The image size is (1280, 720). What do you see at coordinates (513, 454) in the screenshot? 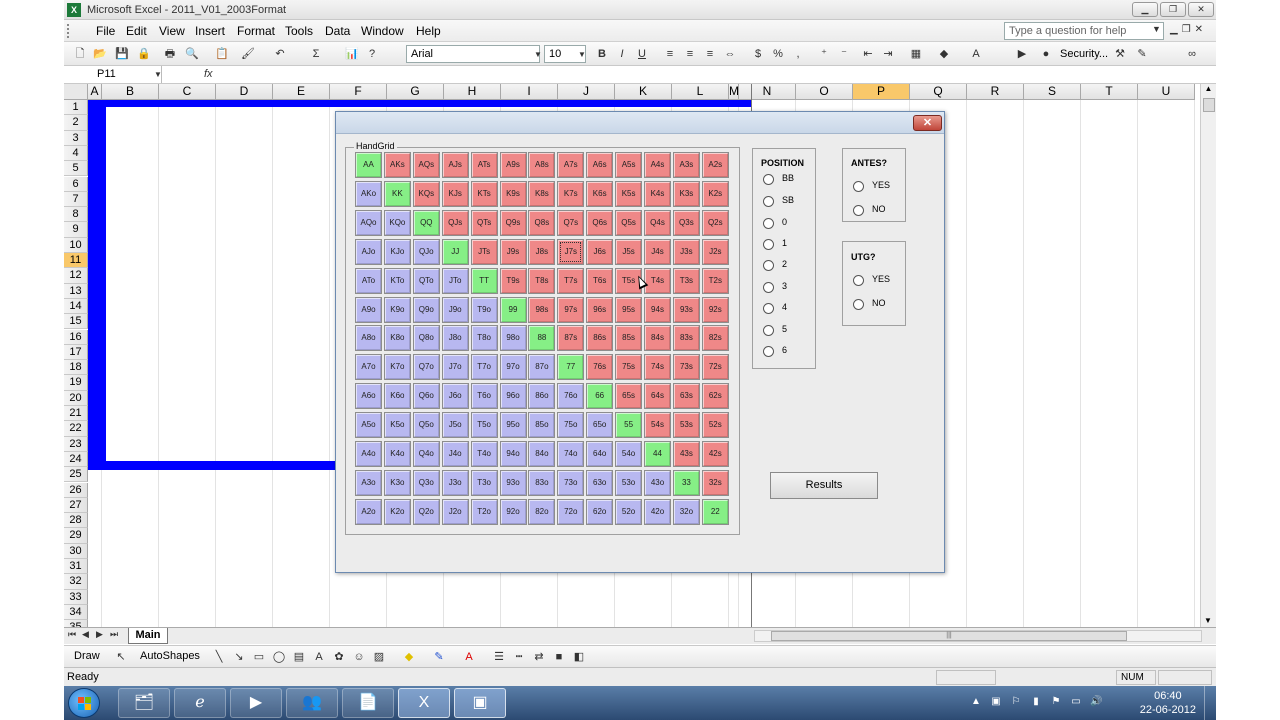
I see `hand-button: 94o` at bounding box center [513, 454].